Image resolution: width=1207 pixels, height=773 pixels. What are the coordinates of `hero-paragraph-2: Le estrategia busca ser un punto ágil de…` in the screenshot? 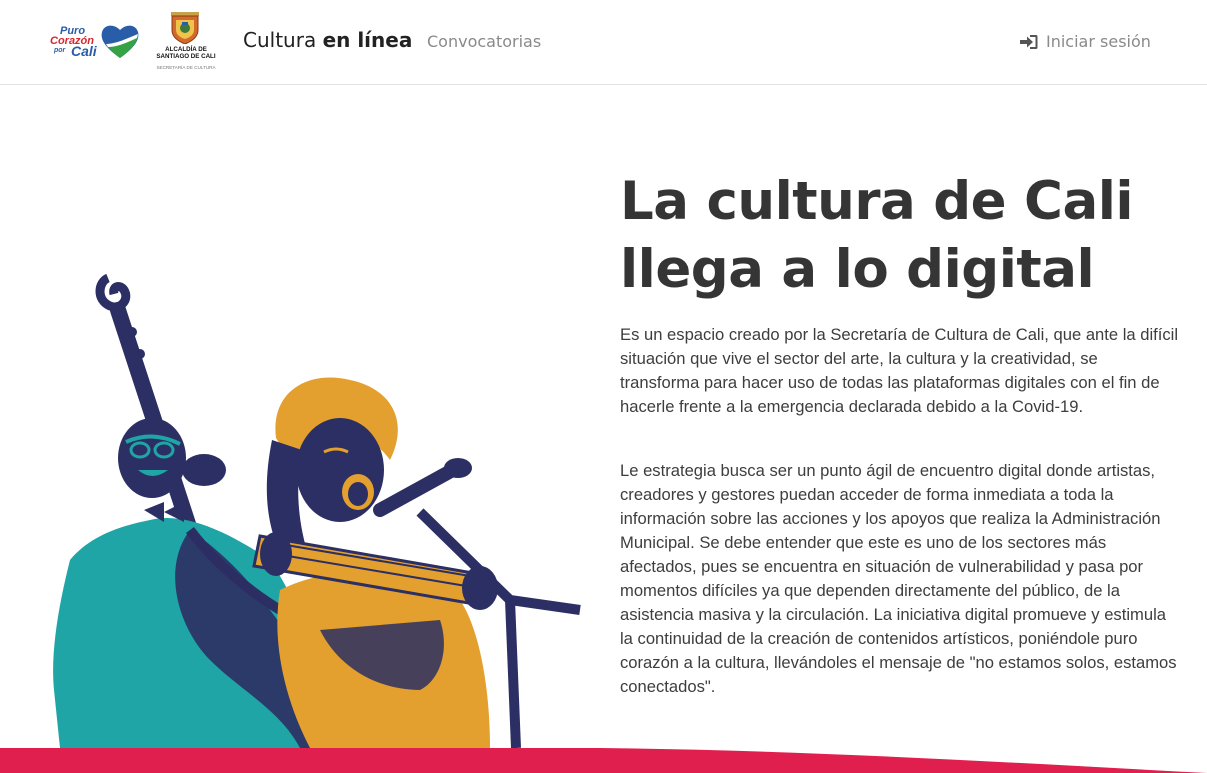 It's located at (898, 578).